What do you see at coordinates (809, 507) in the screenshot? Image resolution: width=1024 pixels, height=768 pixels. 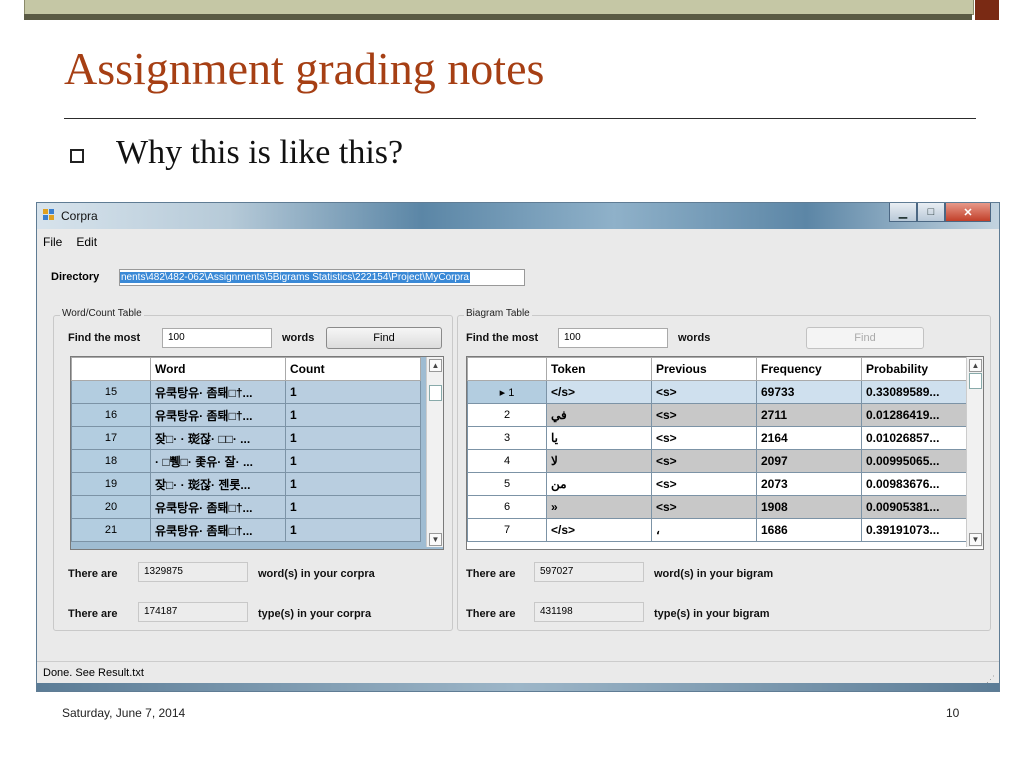 I see `frequency-cell: 1908` at bounding box center [809, 507].